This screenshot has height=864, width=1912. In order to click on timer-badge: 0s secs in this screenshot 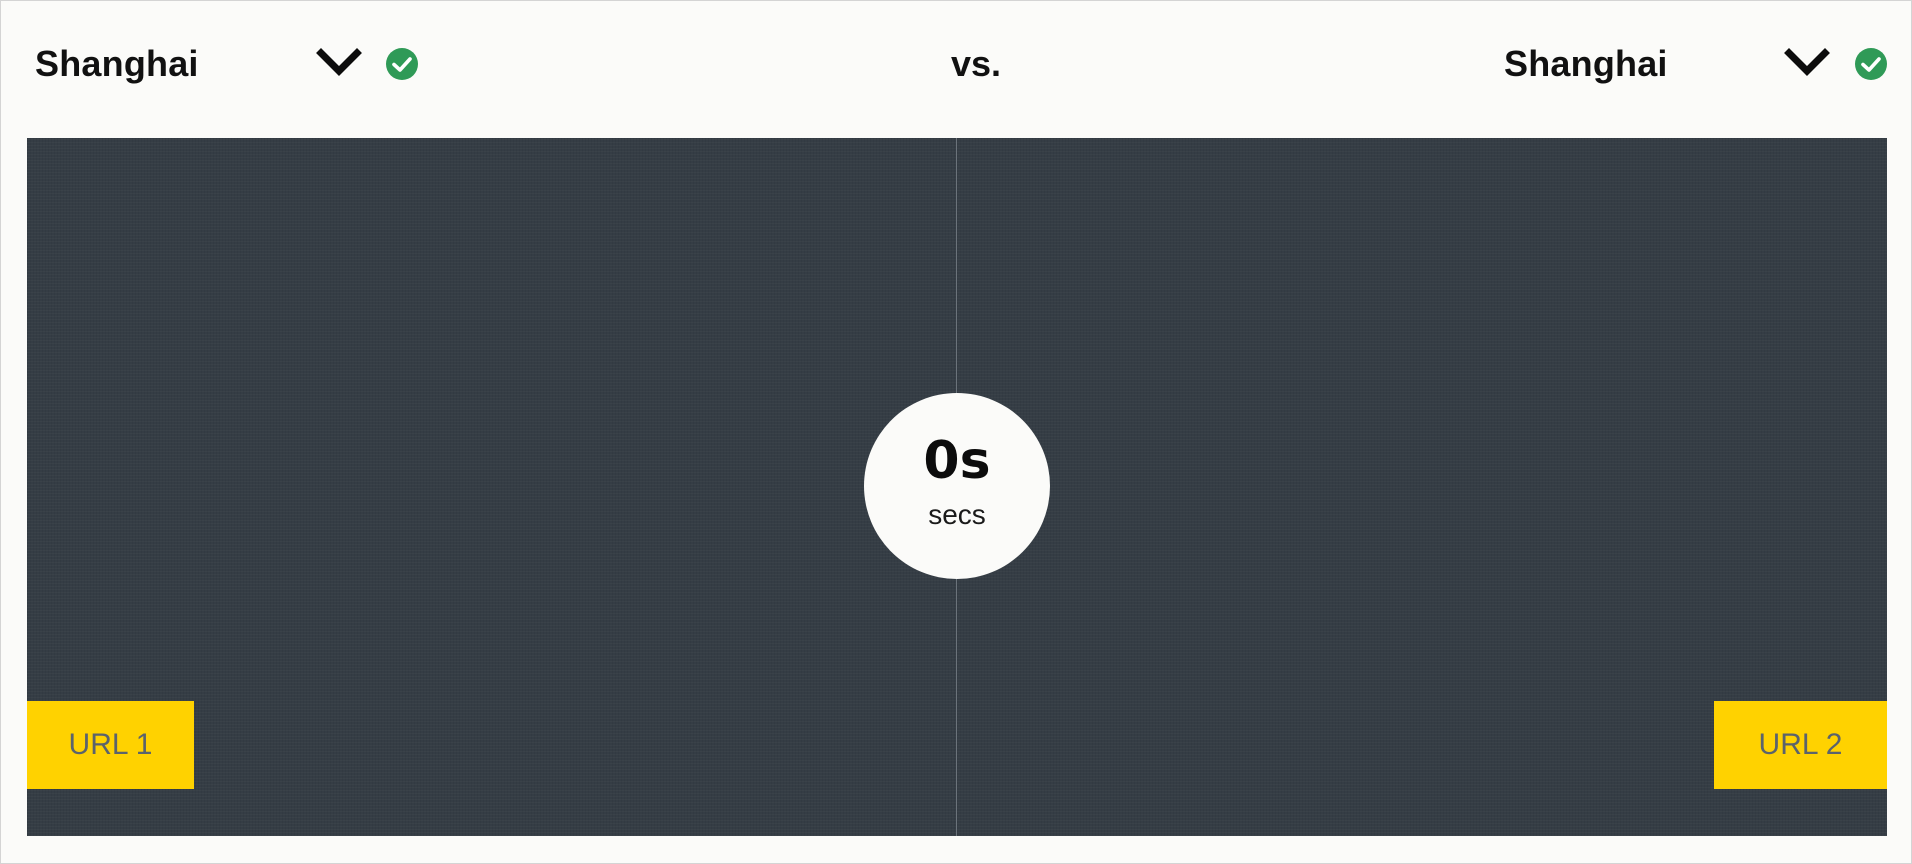, I will do `click(957, 486)`.